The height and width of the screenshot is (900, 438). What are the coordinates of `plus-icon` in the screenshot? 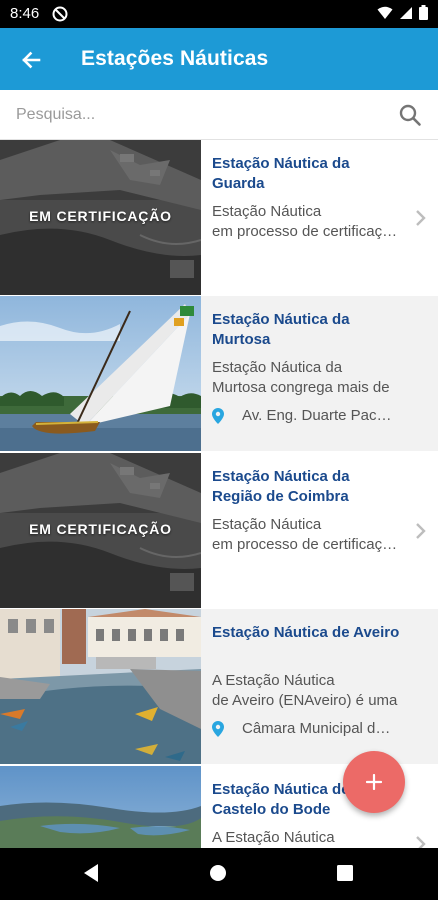 It's located at (374, 782).